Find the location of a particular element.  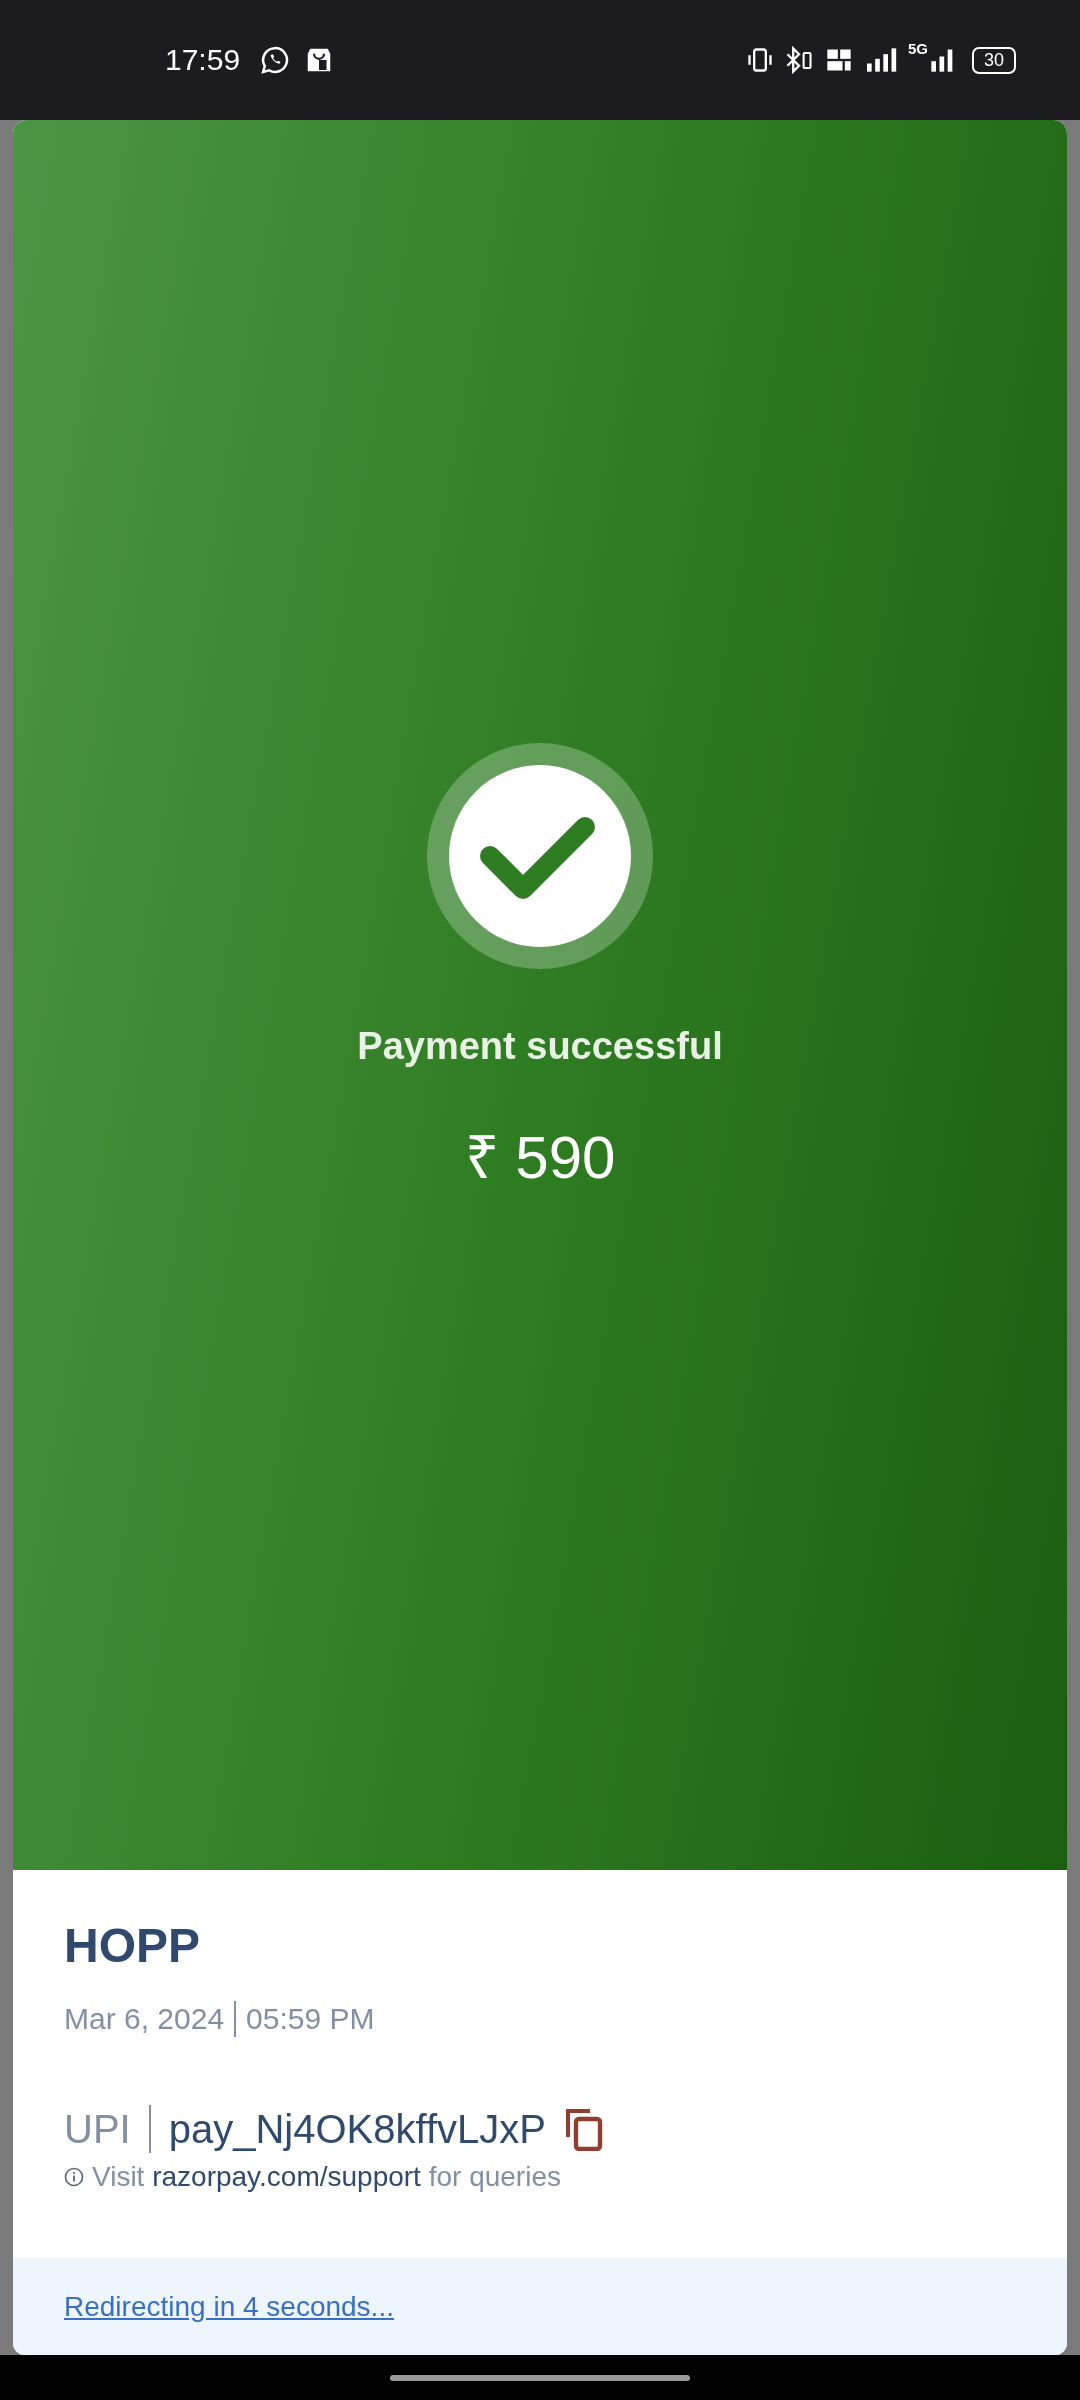

check-circle-icon is located at coordinates (540, 856).